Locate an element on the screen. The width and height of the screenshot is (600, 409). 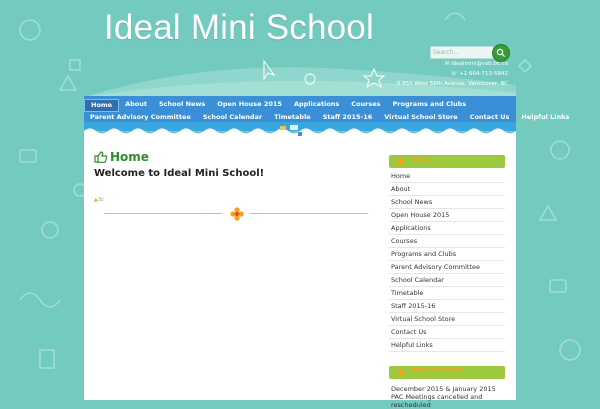
sidebar-item-virtual-store: Virtual School Store is located at coordinates (447, 319).